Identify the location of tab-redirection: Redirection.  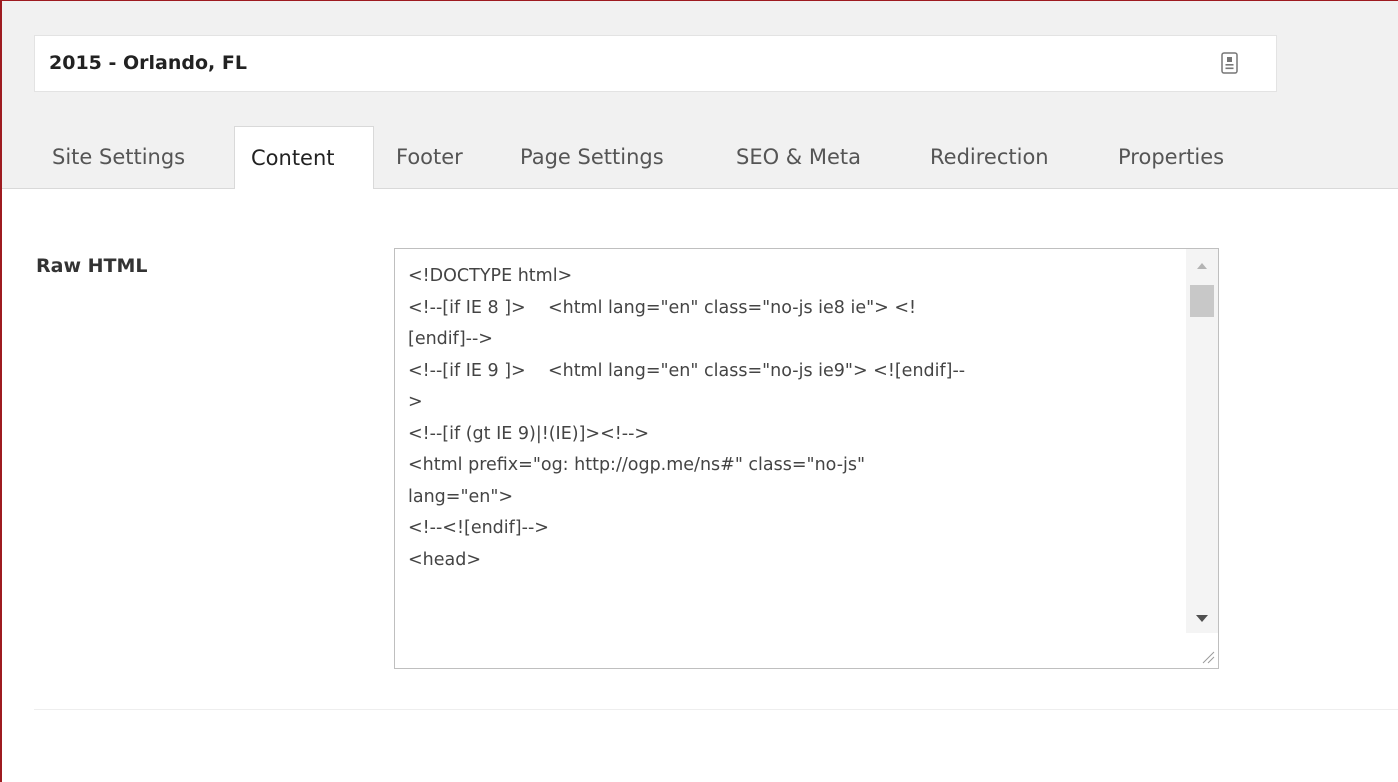
(1004, 157).